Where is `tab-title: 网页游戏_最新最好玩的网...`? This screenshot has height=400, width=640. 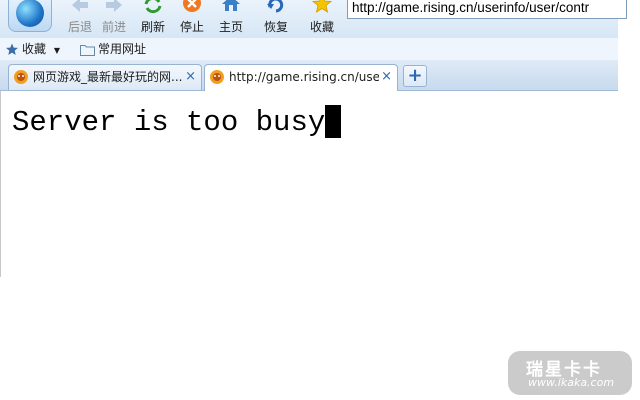
tab-title: 网页游戏_最新最好玩的网... is located at coordinates (108, 77).